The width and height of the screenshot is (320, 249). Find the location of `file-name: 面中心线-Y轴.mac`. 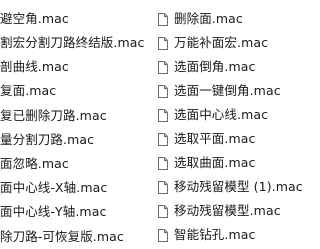

file-name: 面中心线-Y轴.mac is located at coordinates (53, 212).